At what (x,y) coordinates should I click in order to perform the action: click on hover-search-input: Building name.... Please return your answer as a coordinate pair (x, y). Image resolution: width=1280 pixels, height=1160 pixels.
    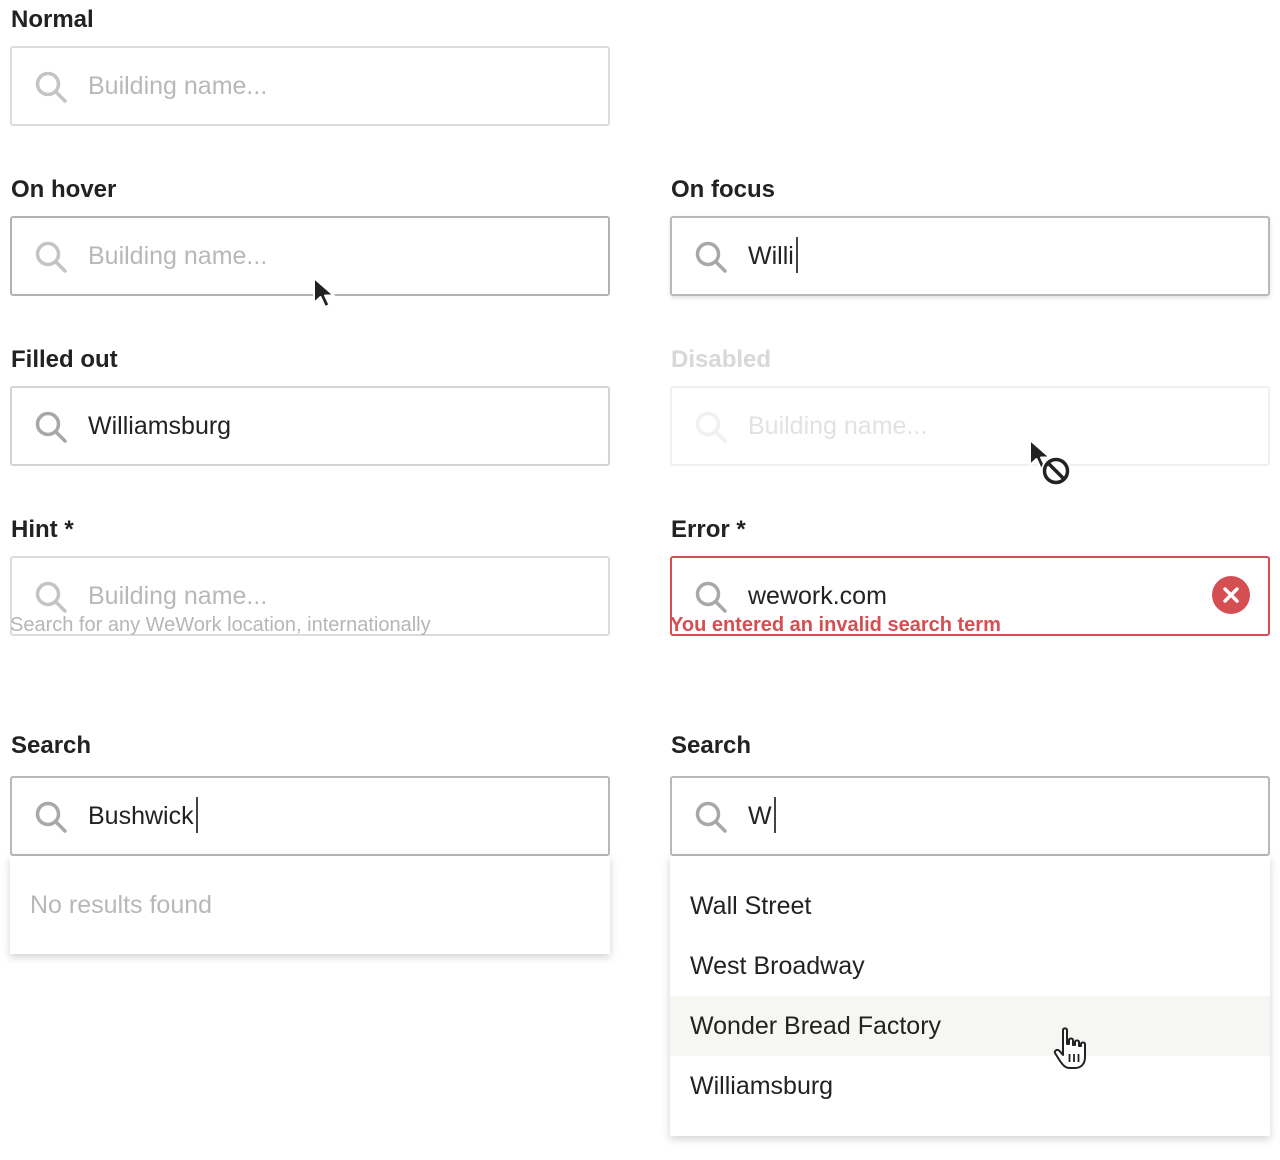
    Looking at the image, I should click on (310, 256).